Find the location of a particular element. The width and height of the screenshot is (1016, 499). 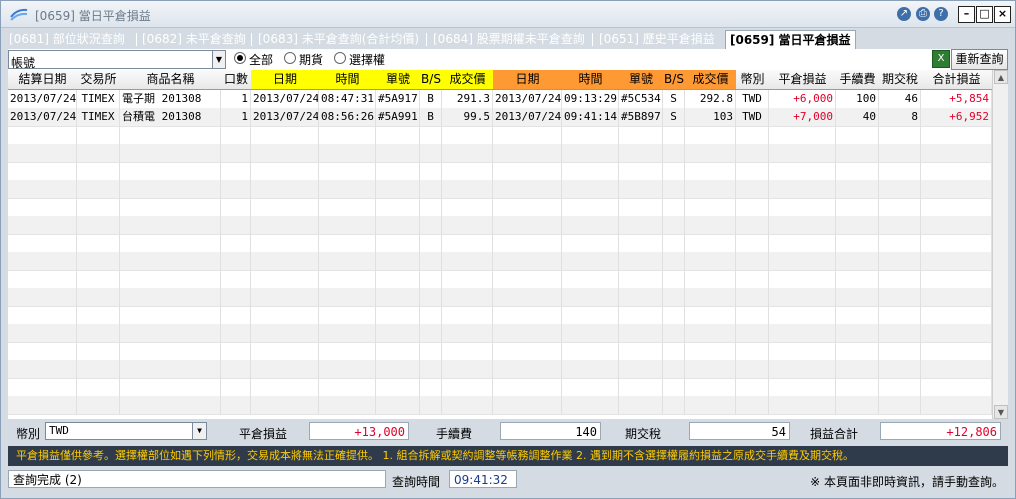

scroll-down-icon: ▼ is located at coordinates (1001, 412).